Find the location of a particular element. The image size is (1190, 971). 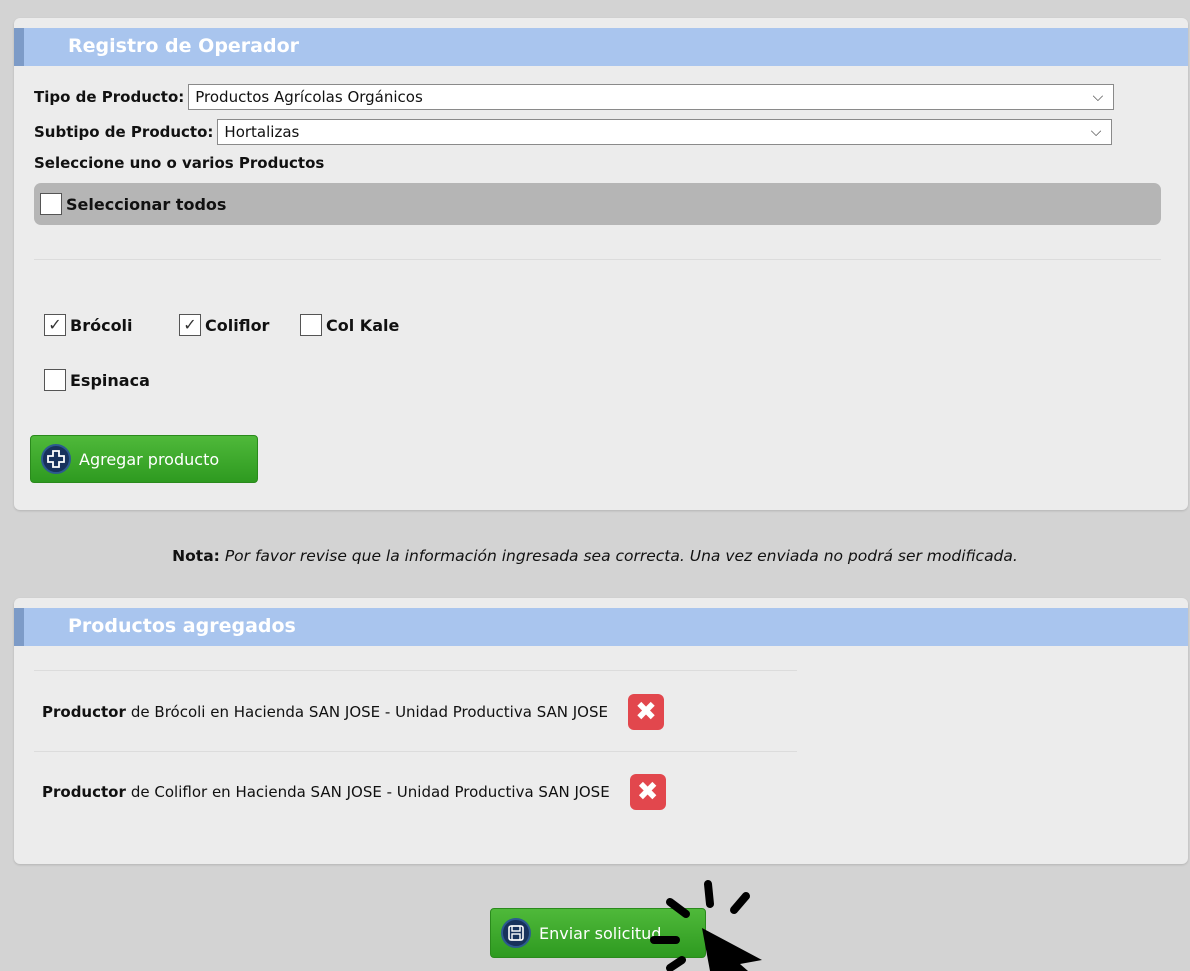

floppy-disk-icon is located at coordinates (516, 933).